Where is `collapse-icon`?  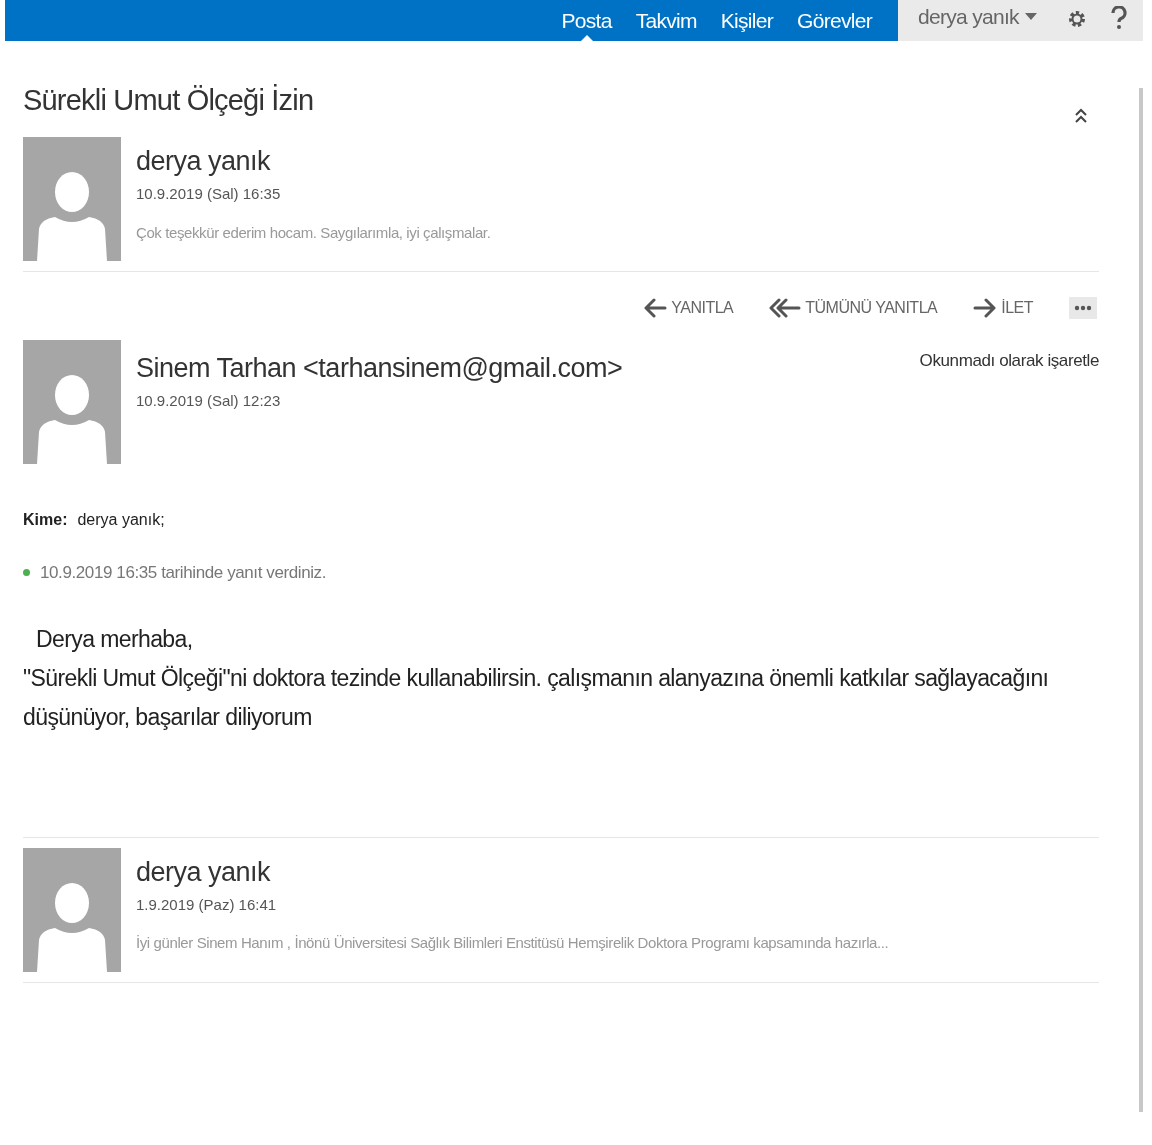
collapse-icon is located at coordinates (1081, 116).